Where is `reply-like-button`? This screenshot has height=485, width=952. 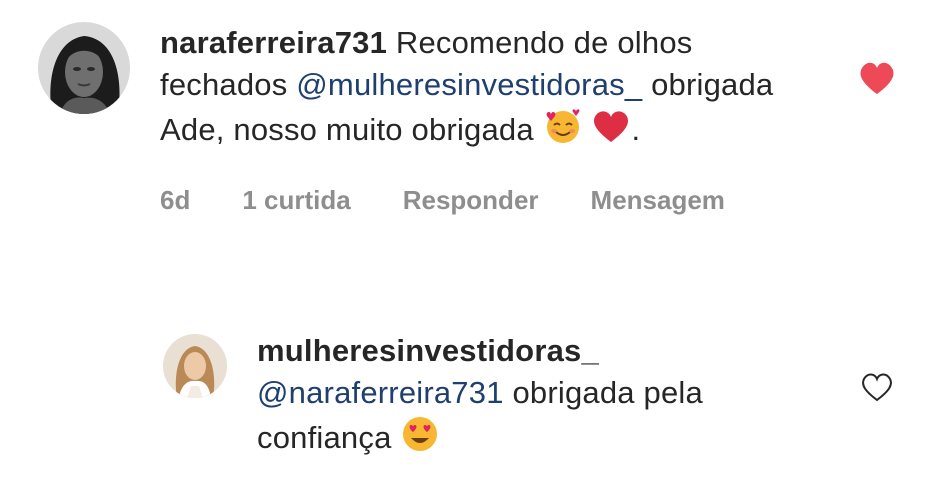 reply-like-button is located at coordinates (877, 389).